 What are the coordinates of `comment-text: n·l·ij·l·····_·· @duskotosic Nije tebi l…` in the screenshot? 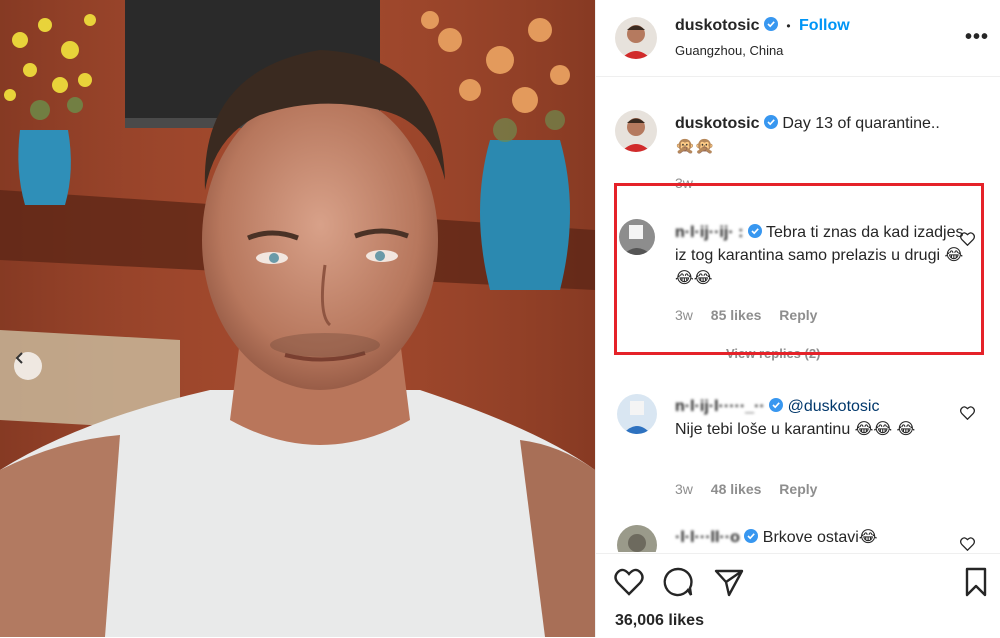 It's located at (820, 418).